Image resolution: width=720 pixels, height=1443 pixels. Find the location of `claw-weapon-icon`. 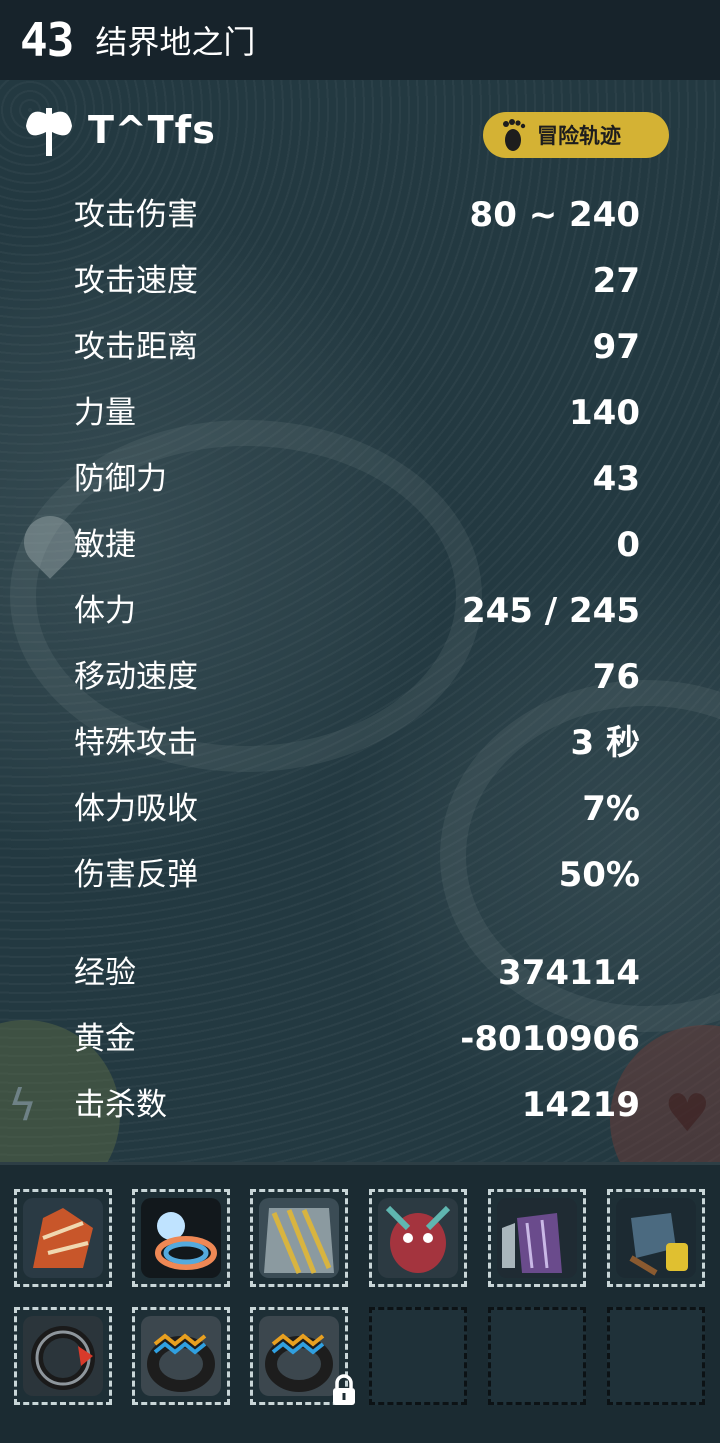

claw-weapon-icon is located at coordinates (63, 1238).